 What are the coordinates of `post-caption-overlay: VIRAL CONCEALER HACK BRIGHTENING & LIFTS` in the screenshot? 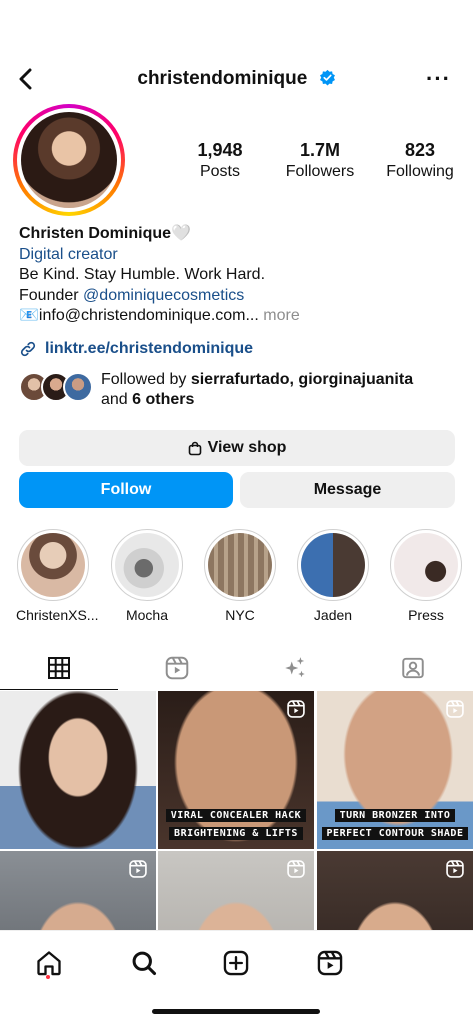 It's located at (236, 823).